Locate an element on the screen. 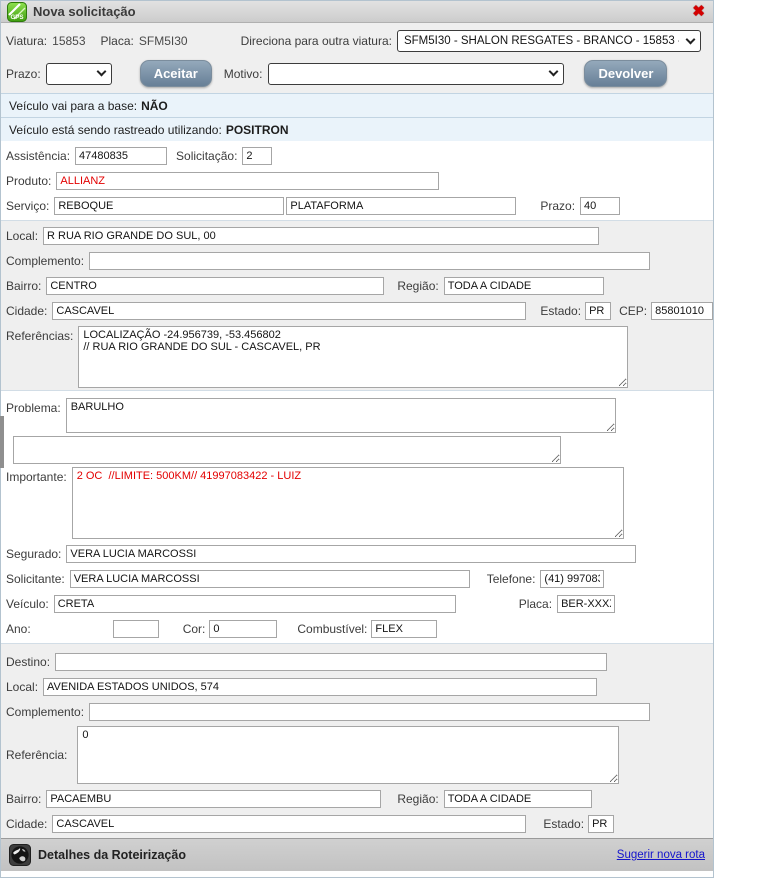  svg-text: GPS is located at coordinates (16, 17).